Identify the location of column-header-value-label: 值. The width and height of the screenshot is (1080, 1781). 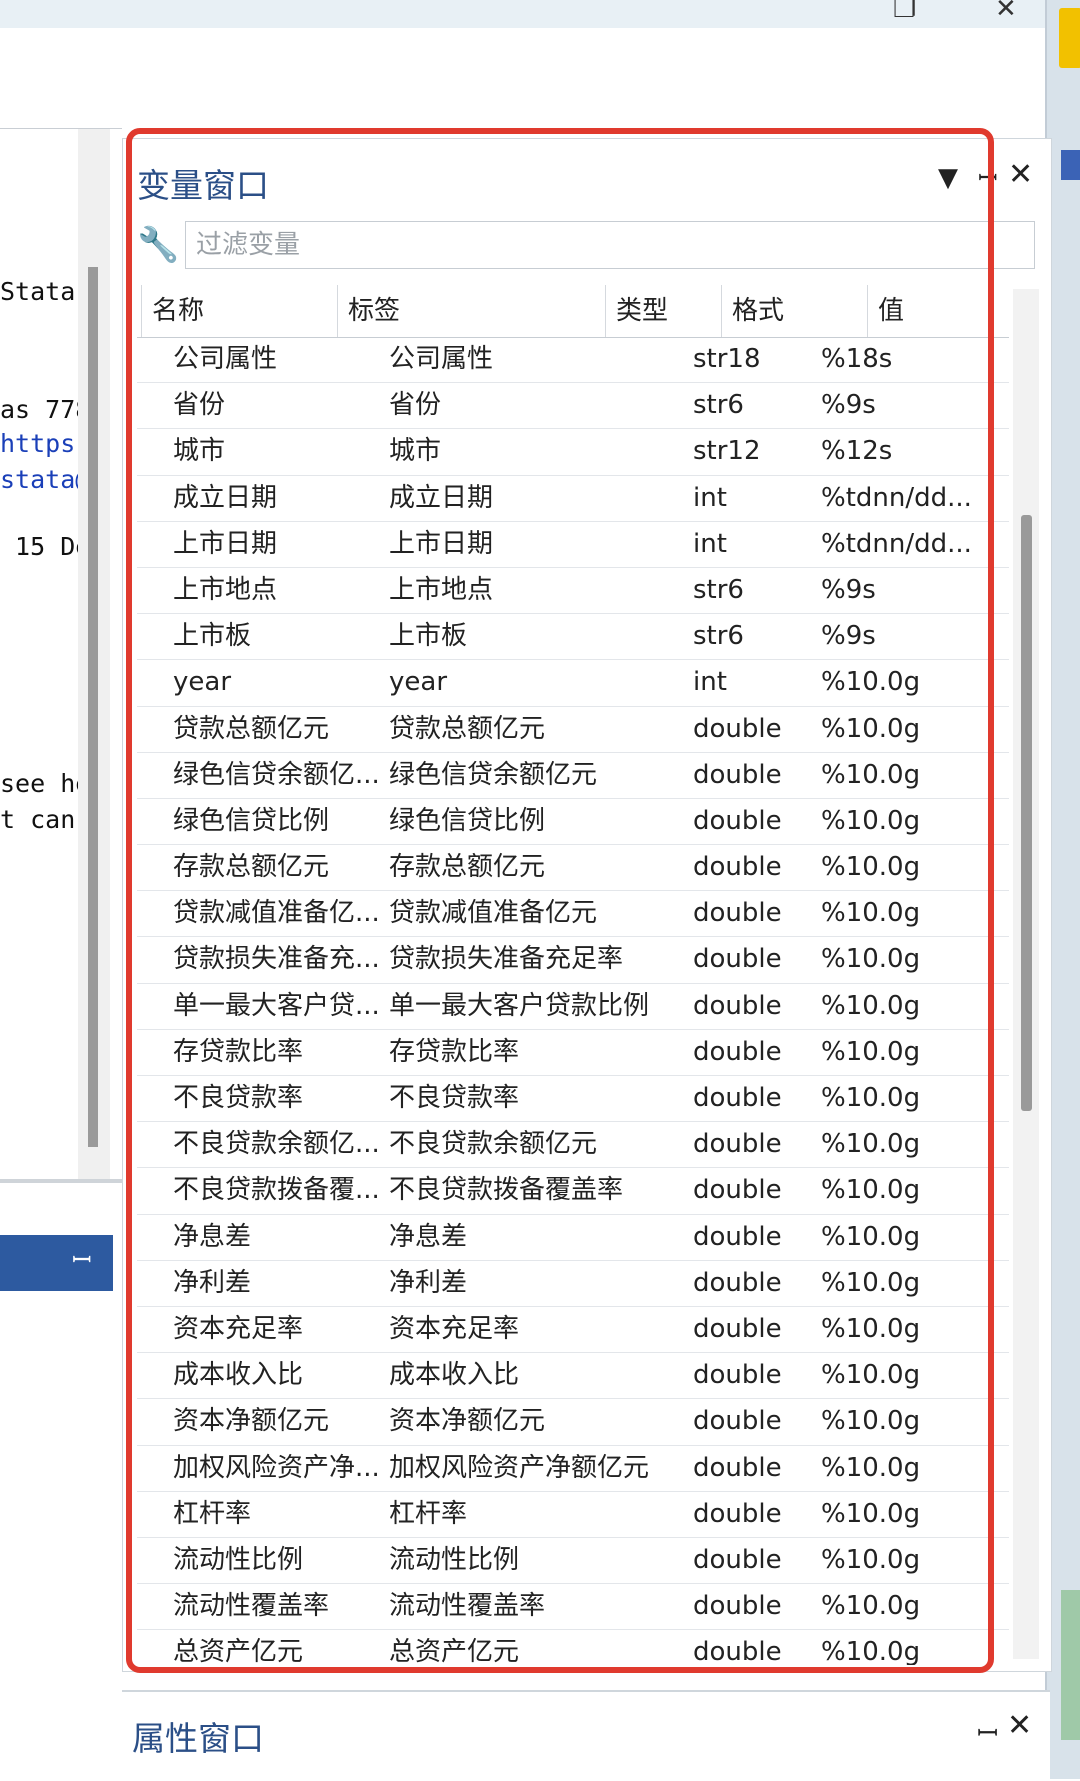
(887, 311).